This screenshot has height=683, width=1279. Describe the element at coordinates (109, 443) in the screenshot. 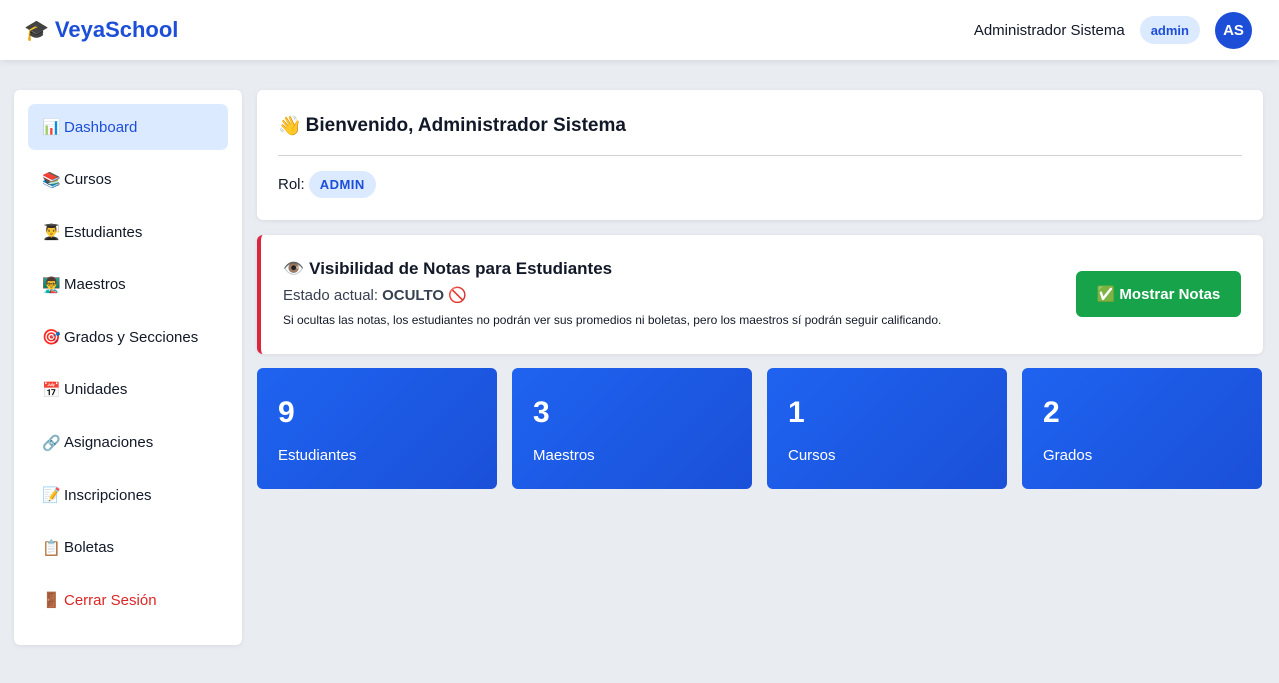

I see `sidebar-item-label: Asignaciones` at that location.